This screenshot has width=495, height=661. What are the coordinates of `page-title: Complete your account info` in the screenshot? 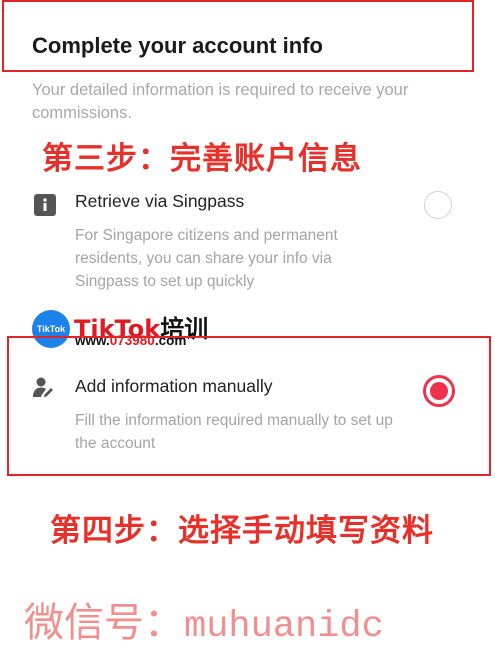 It's located at (177, 45).